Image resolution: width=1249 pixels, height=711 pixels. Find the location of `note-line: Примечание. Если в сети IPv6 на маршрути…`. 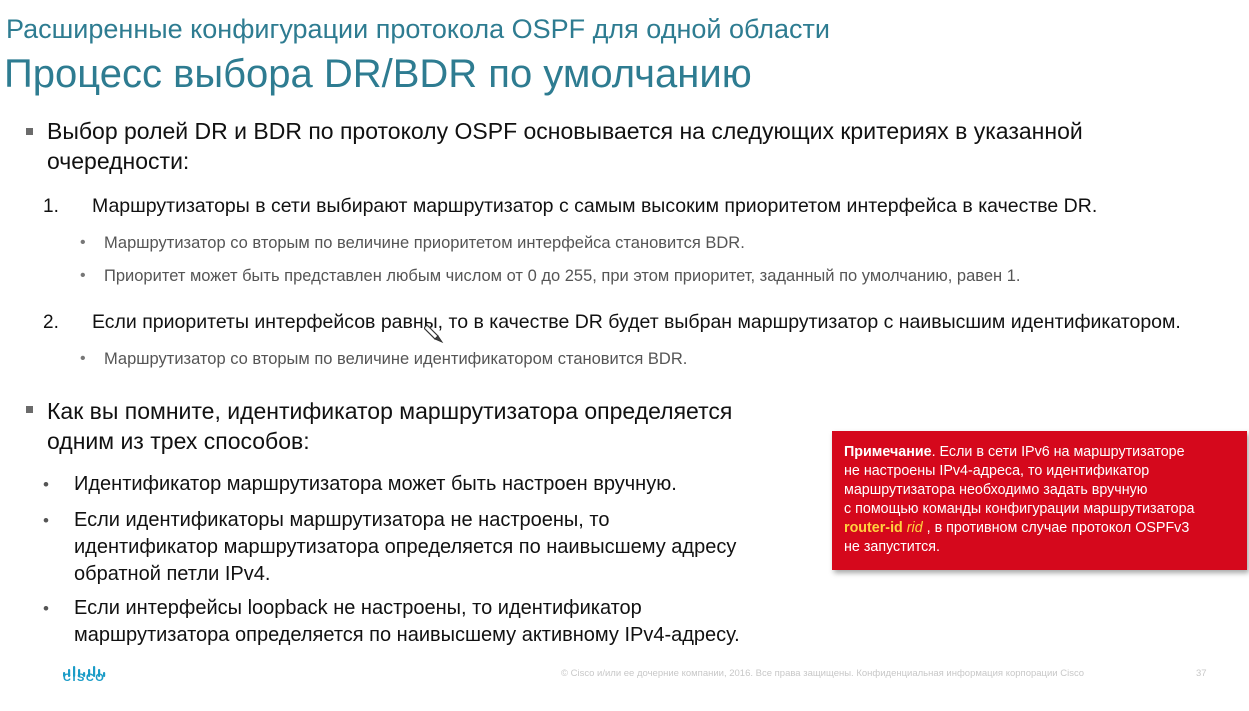

note-line: Примечание. Если в сети IPv6 на маршрути… is located at coordinates (1040, 452).